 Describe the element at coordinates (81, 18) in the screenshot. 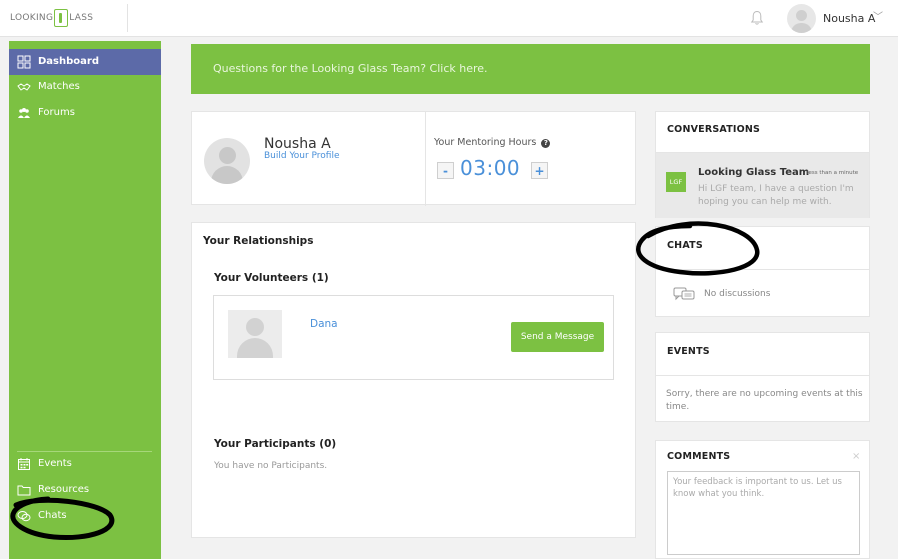

I see `logo-text-right: LASS` at that location.